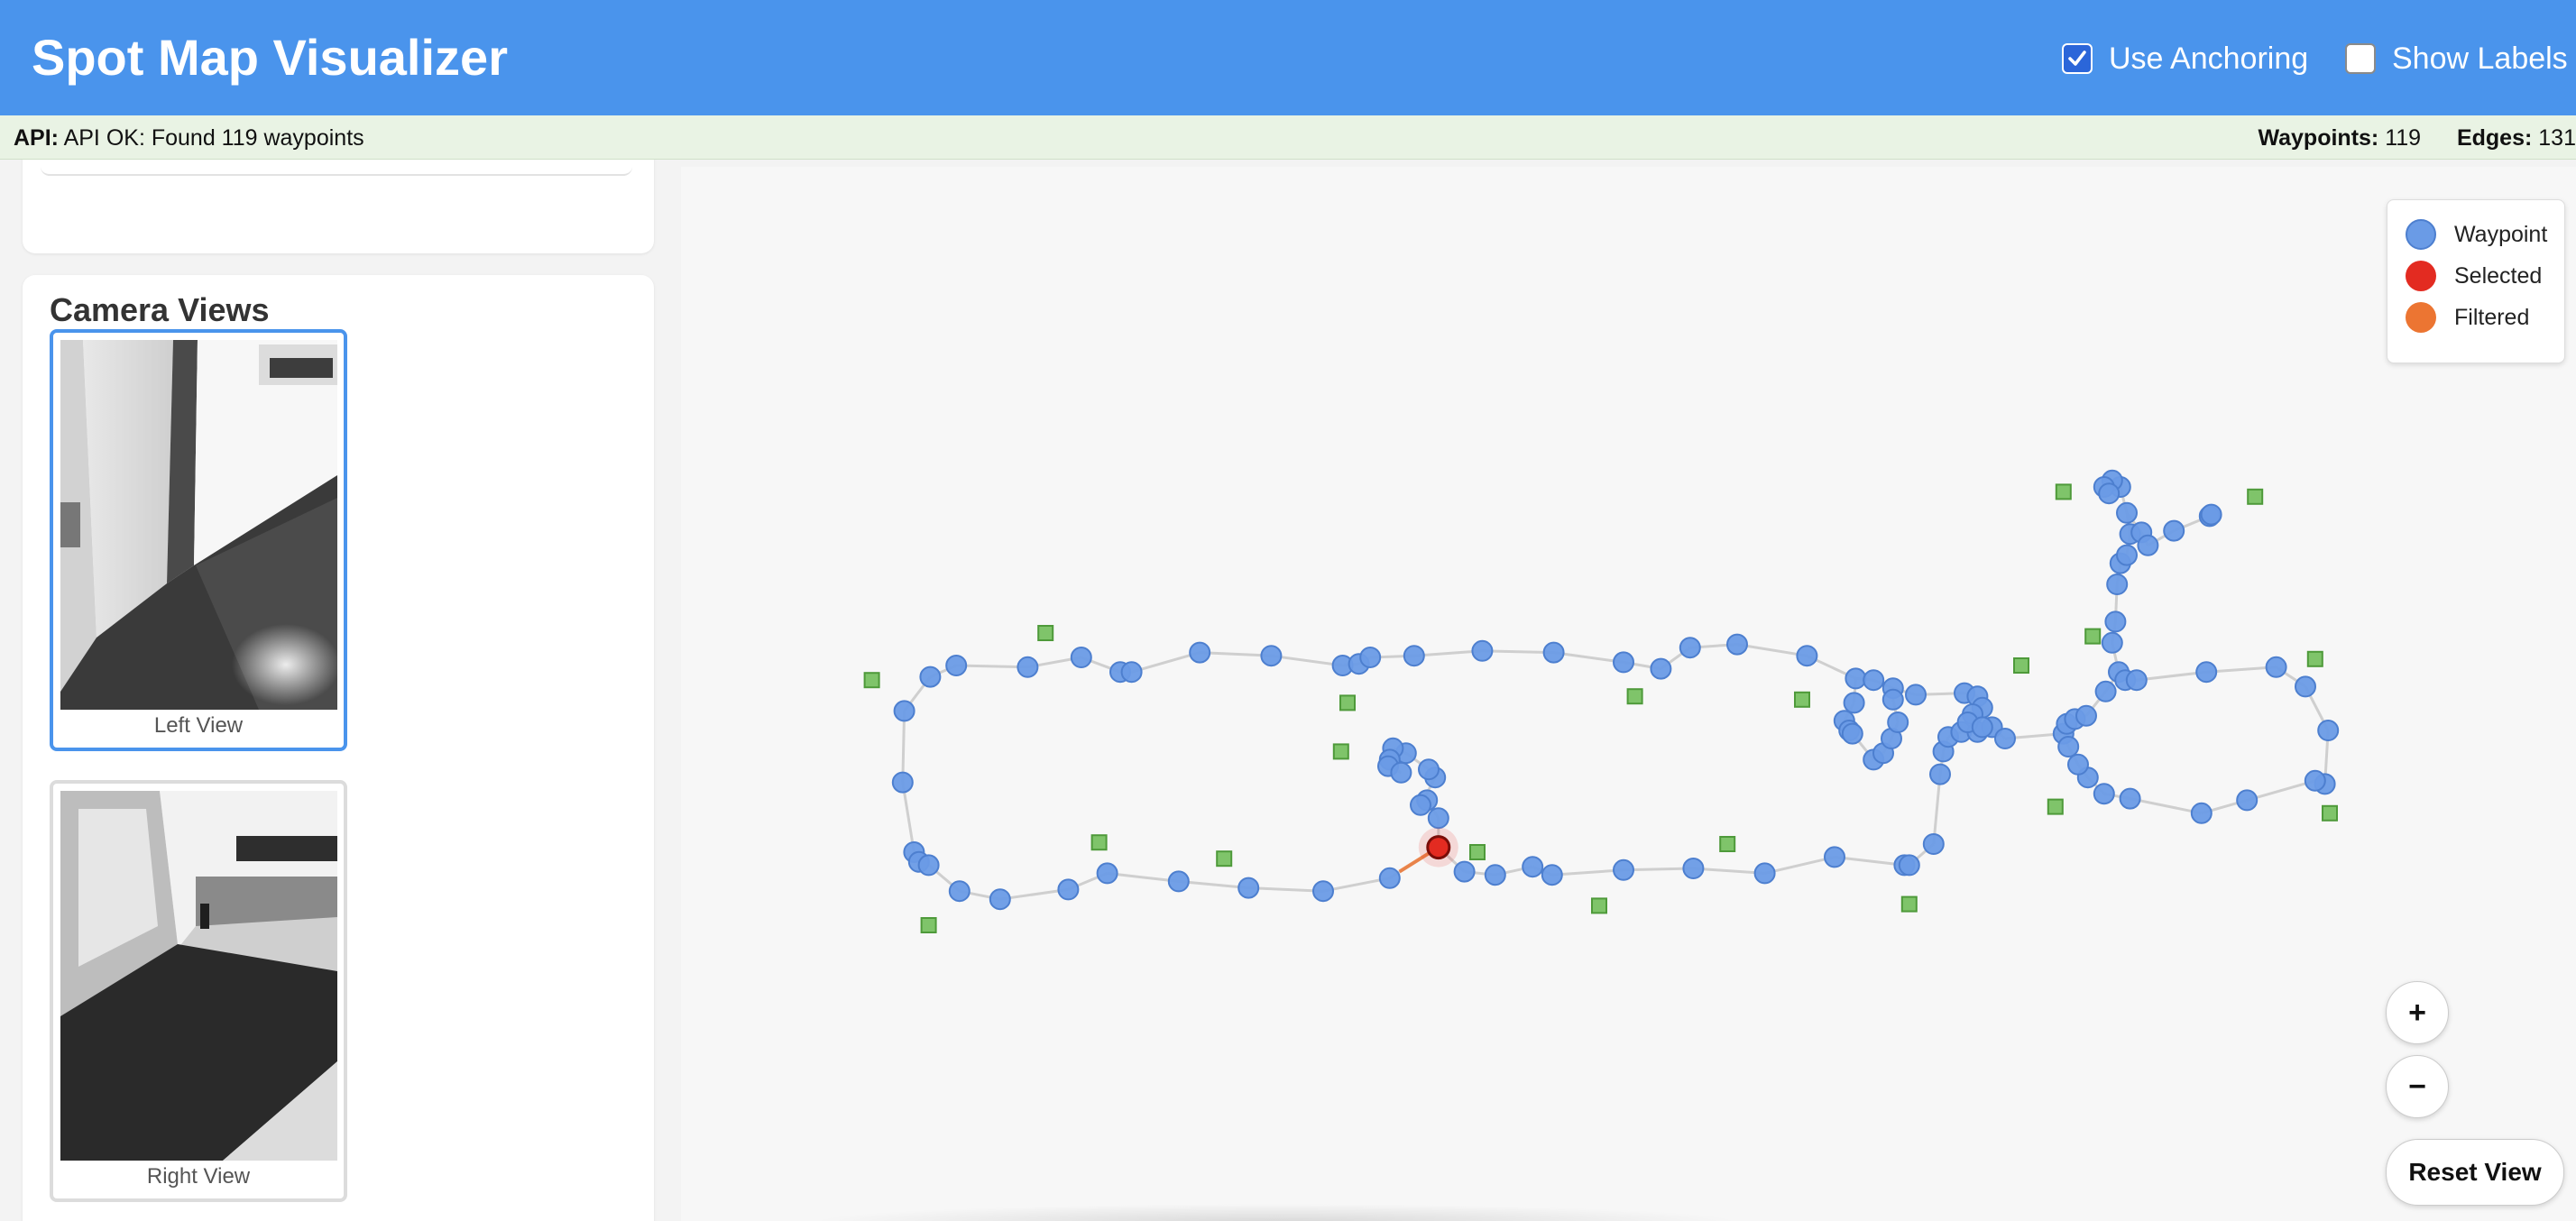 The image size is (2576, 1221). I want to click on selected-waypoint, so click(1438, 847).